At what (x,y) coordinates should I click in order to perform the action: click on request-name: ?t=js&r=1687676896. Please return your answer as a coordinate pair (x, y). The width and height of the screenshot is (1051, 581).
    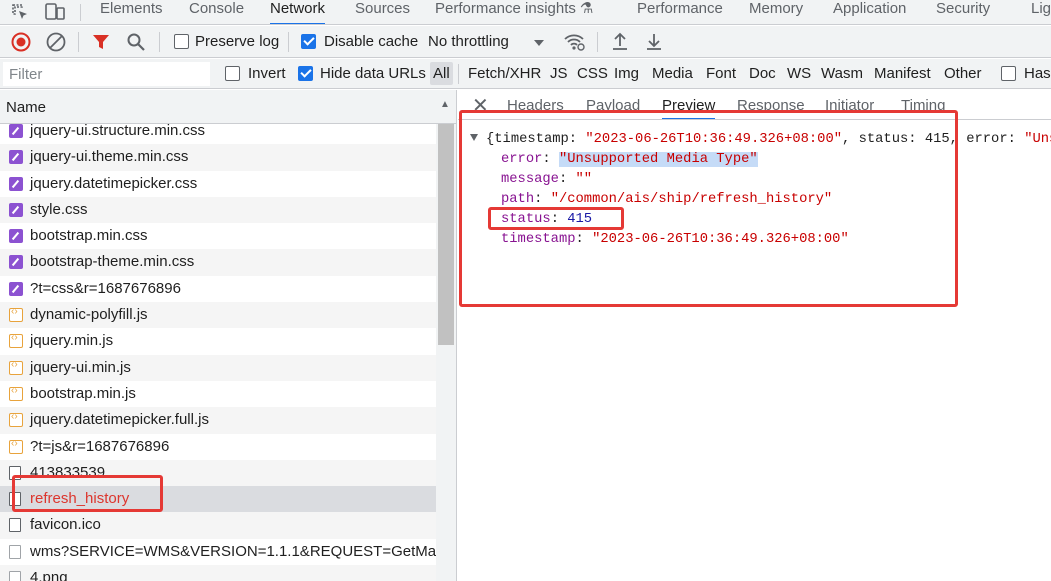
    Looking at the image, I should click on (100, 446).